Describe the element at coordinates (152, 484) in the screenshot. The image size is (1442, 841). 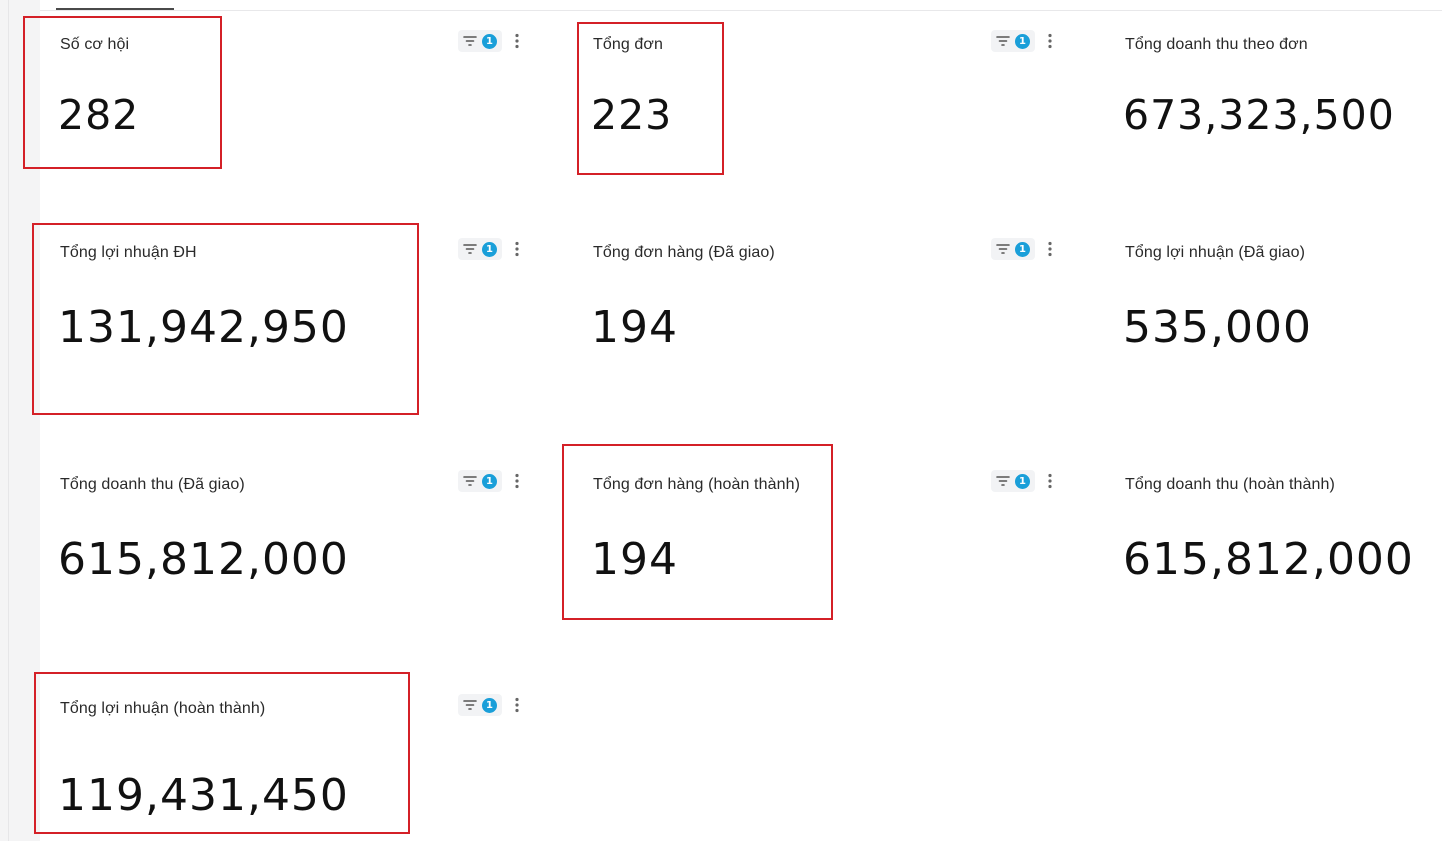
I see `card-title: Tổng doanh thu (Đã giao)` at that location.